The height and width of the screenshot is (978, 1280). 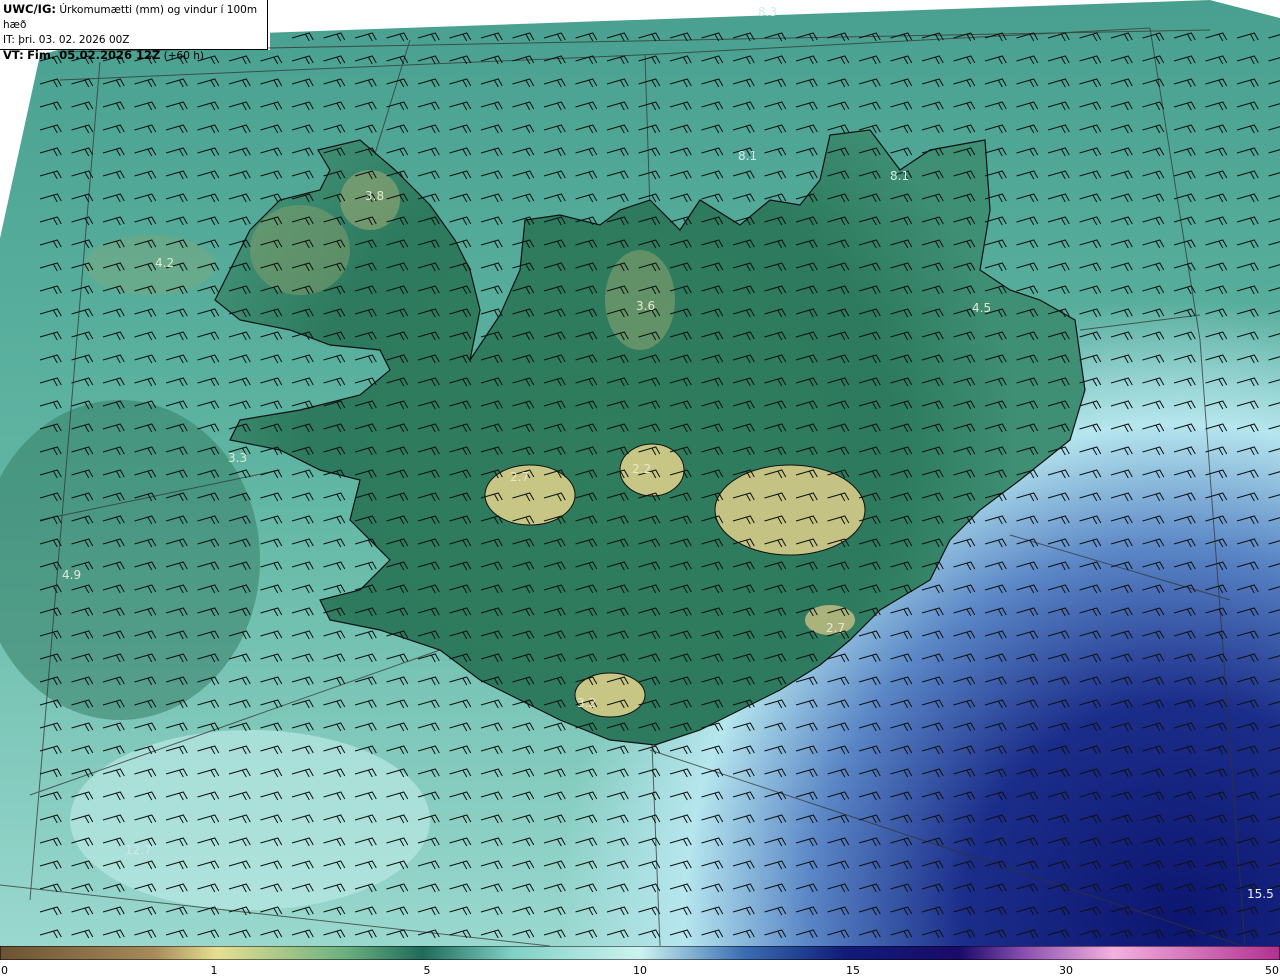 I want to click on precip-value-label: 15.5, so click(x=1260, y=894).